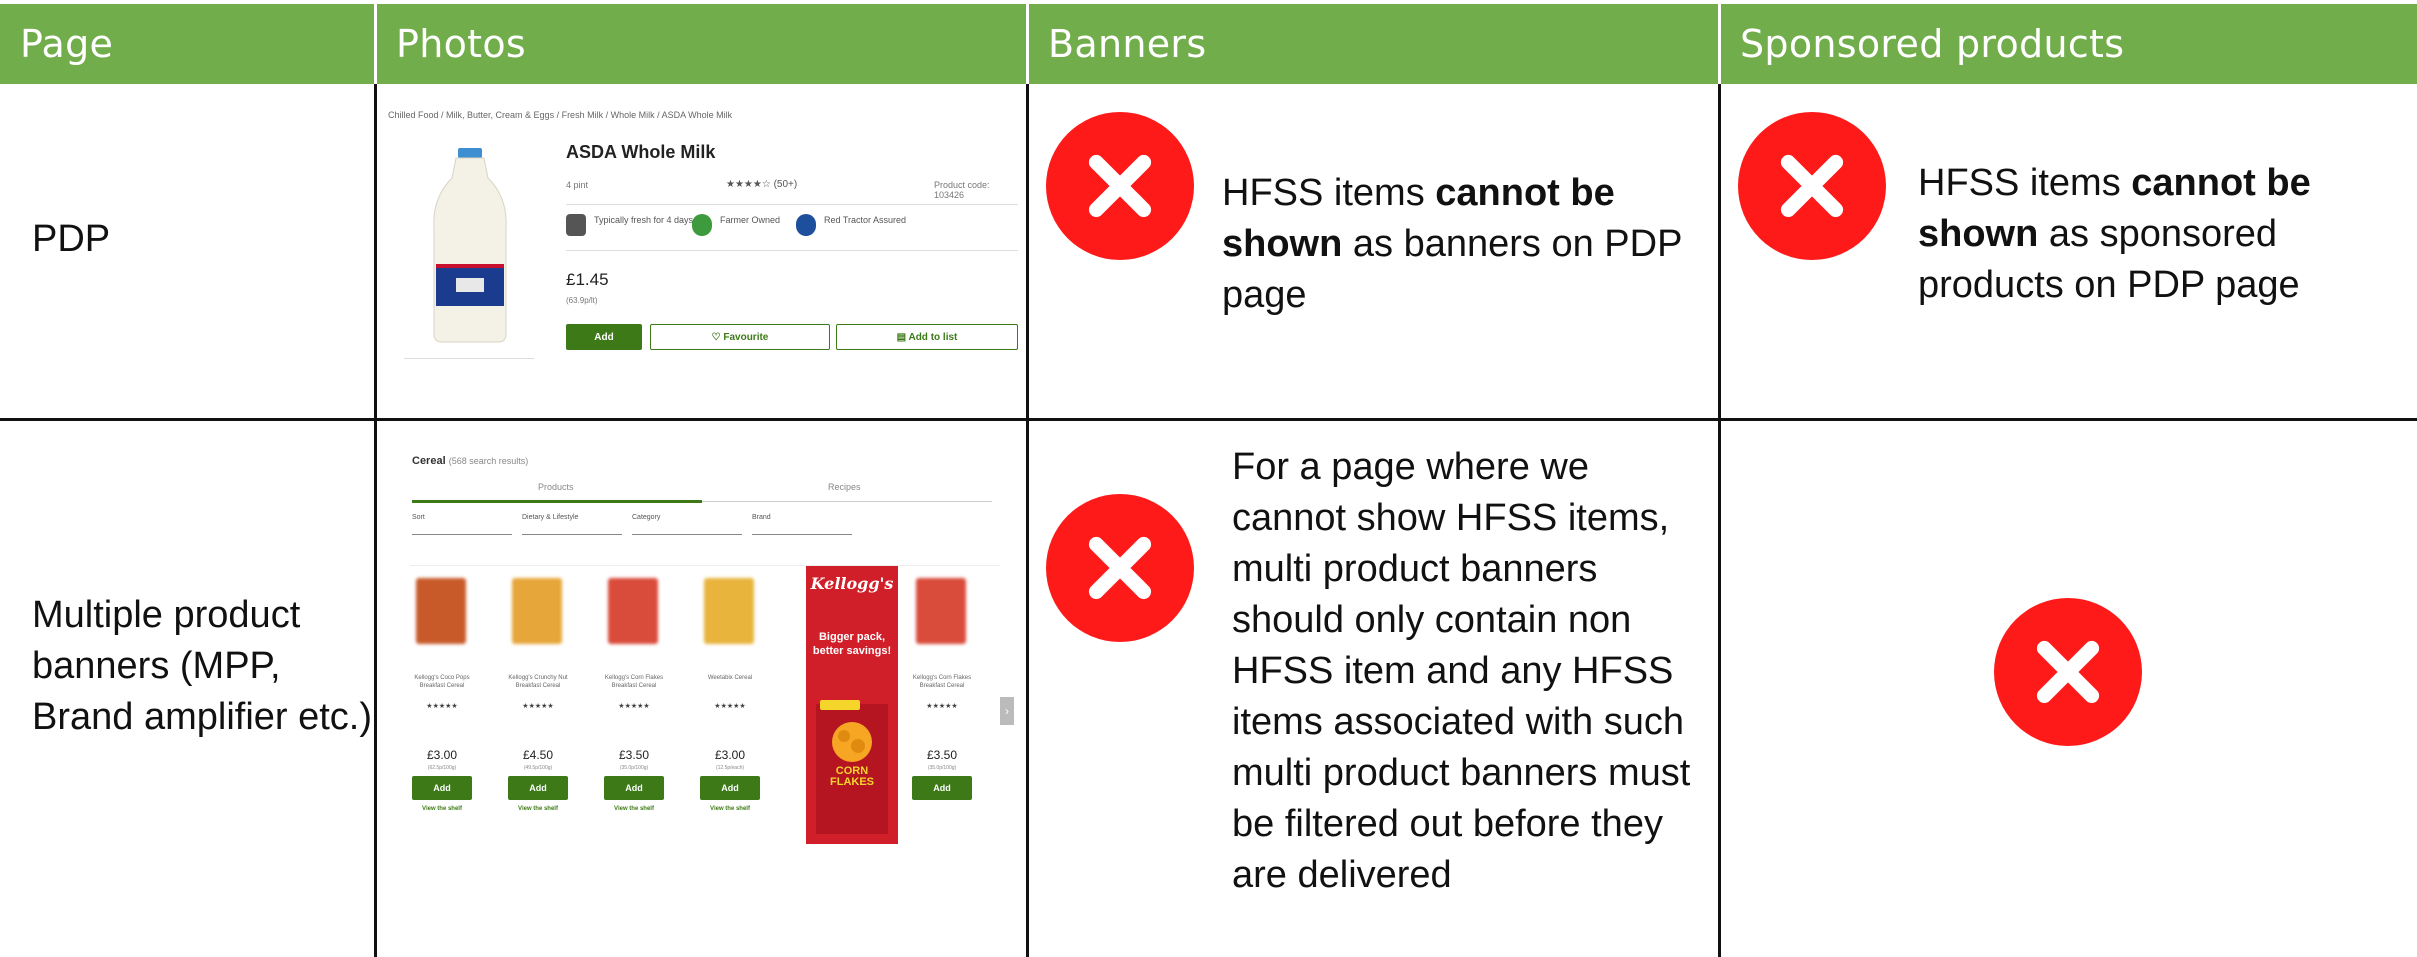 The height and width of the screenshot is (957, 2417). I want to click on price-per-unit: (63.9p/lt), so click(582, 300).